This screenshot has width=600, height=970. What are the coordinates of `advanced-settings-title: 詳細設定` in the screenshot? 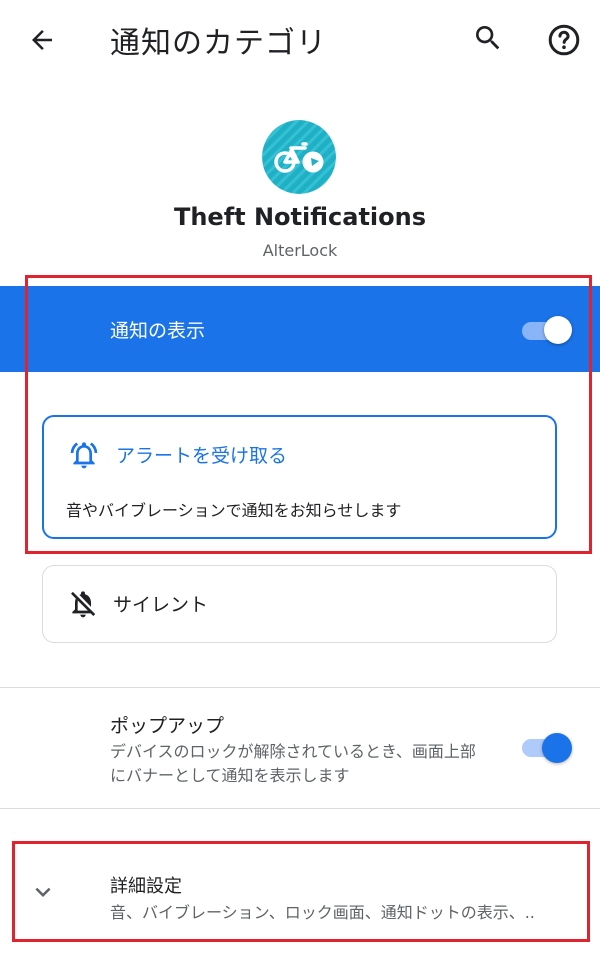 It's located at (146, 886).